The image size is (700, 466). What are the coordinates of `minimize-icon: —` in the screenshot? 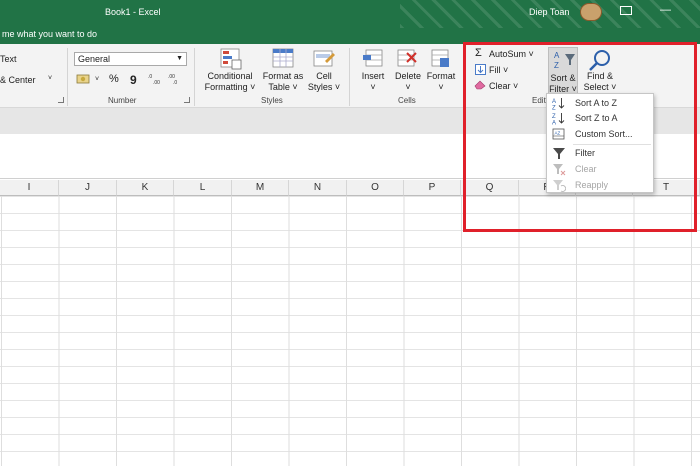 It's located at (665, 10).